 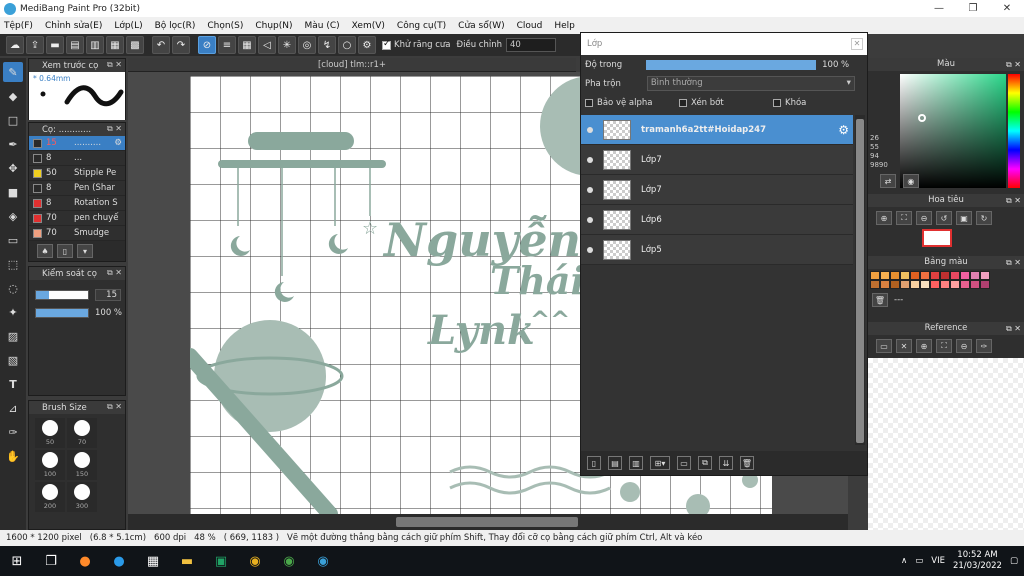 What do you see at coordinates (919, 561) in the screenshot?
I see `network-icon: ▭` at bounding box center [919, 561].